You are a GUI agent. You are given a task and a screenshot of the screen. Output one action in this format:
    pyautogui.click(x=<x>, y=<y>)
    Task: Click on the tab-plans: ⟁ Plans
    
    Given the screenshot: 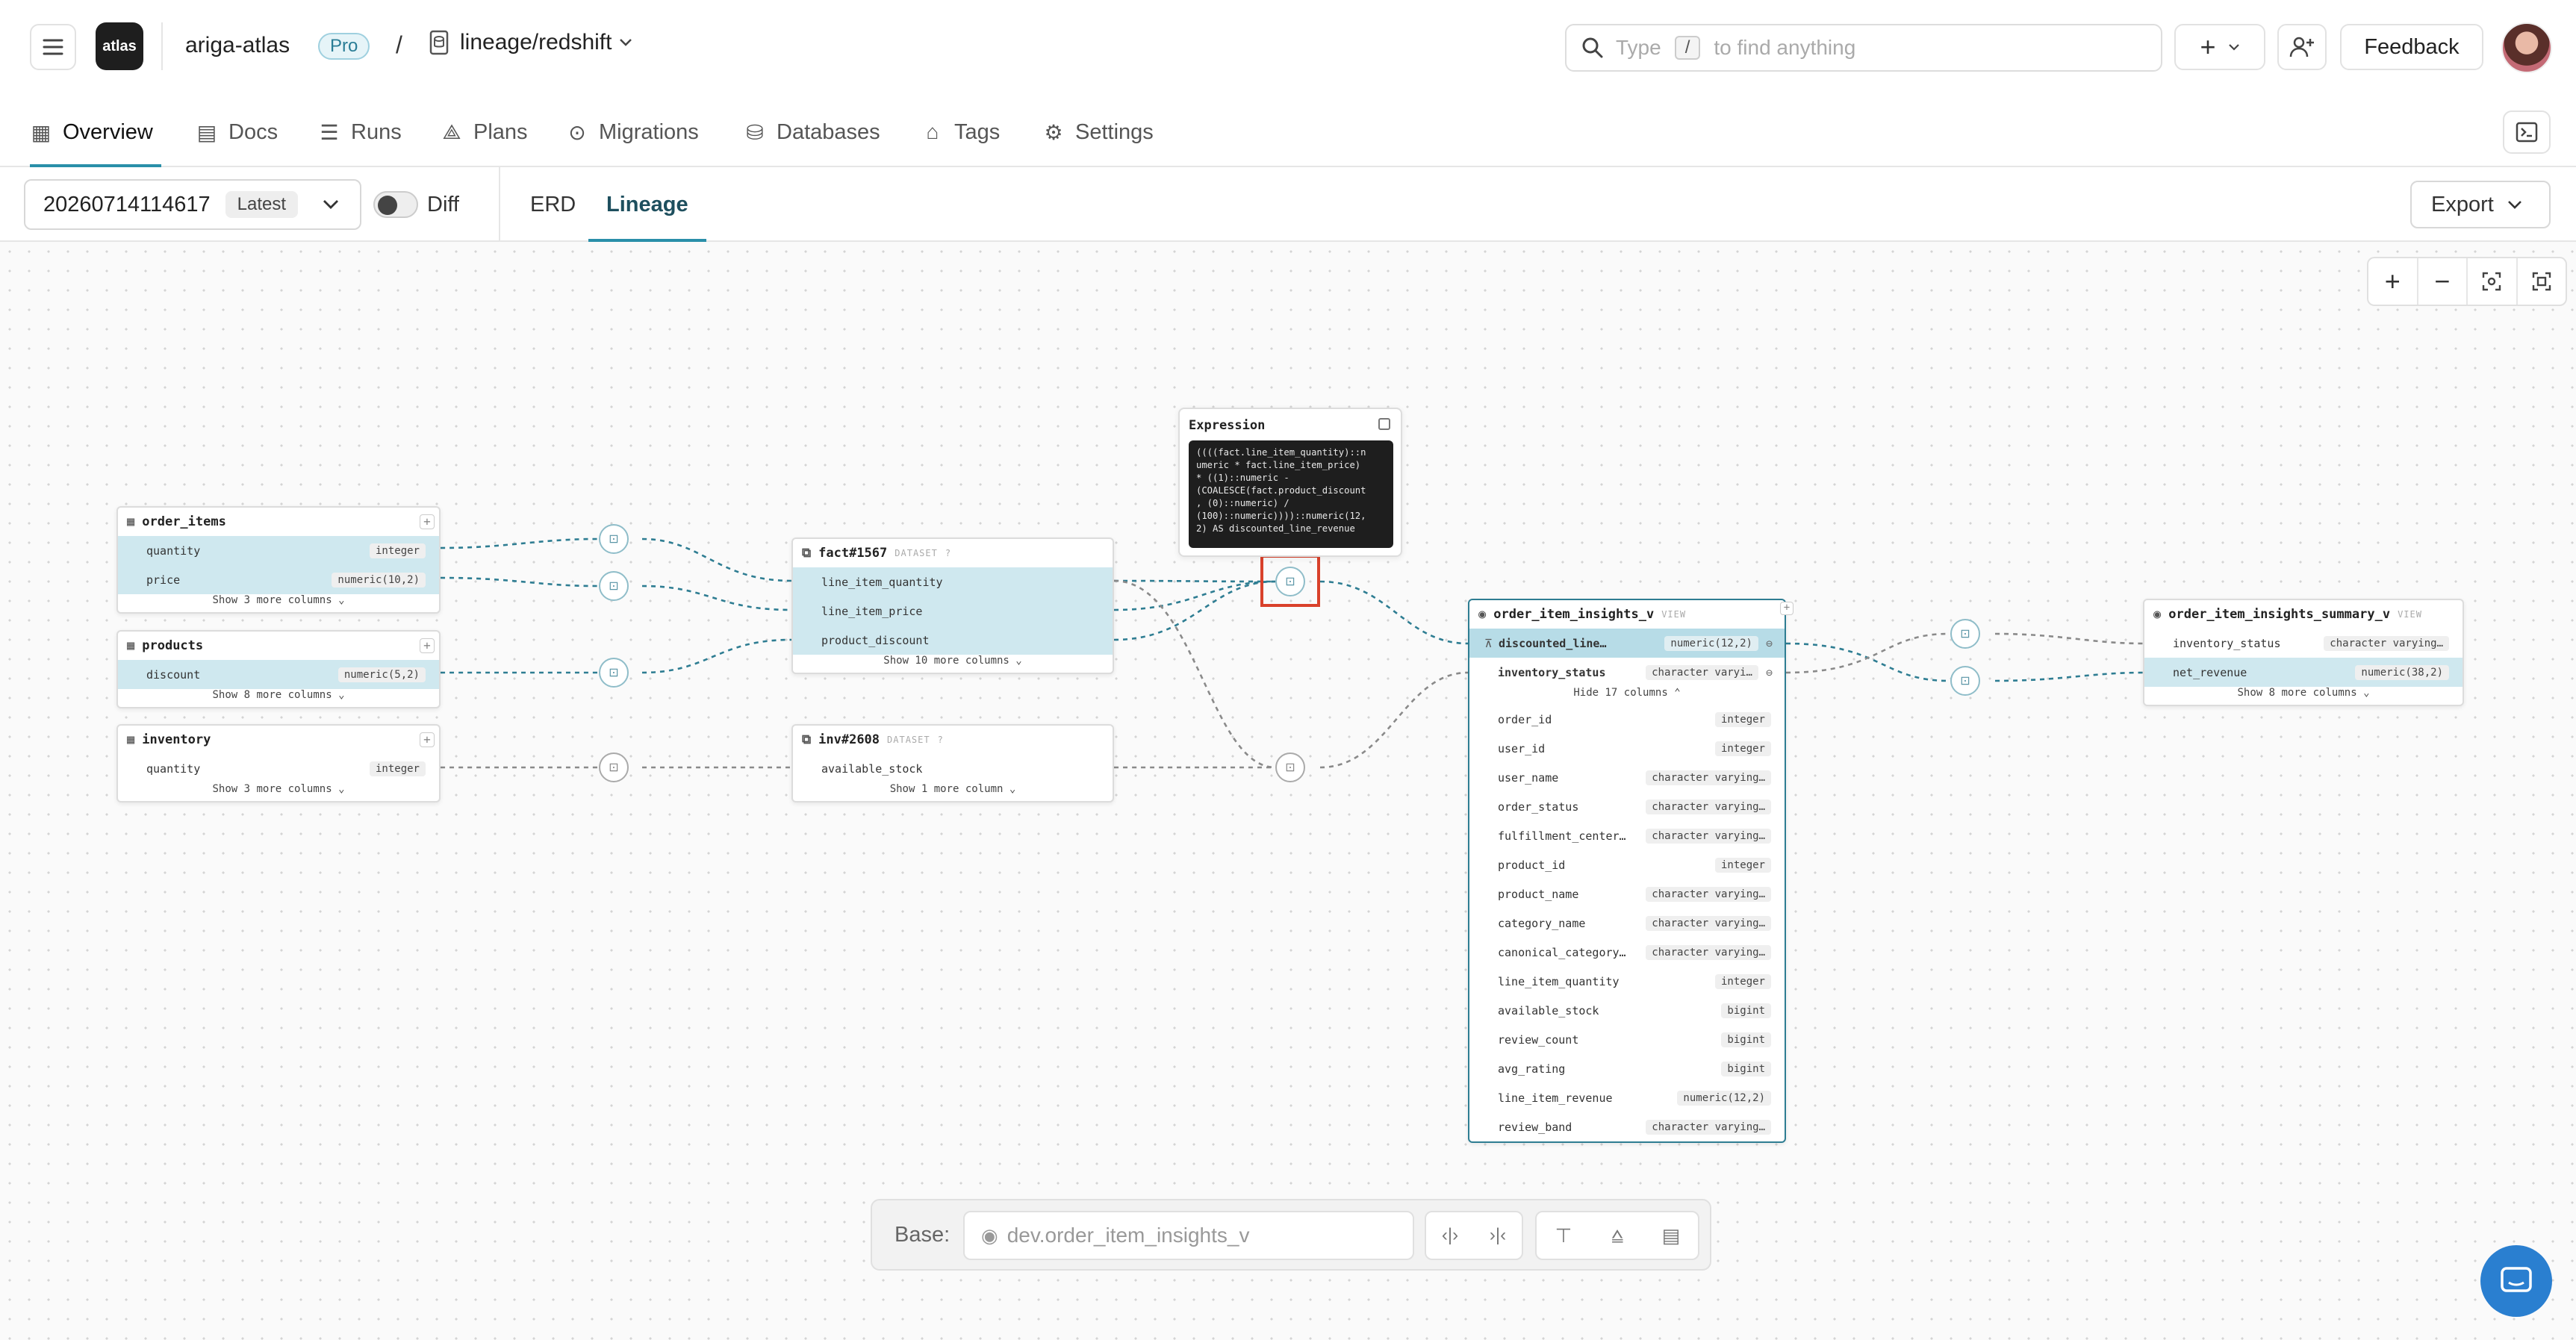 What is the action you would take?
    pyautogui.click(x=484, y=132)
    